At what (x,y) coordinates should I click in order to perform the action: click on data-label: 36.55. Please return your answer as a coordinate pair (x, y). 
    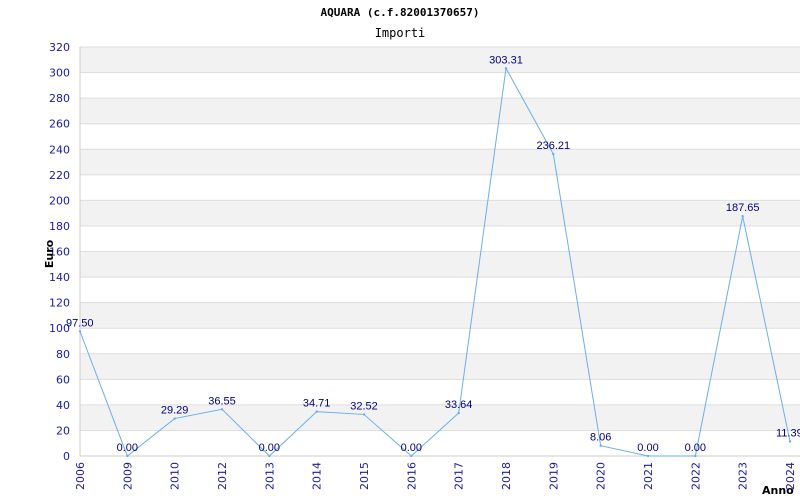
    Looking at the image, I should click on (222, 401).